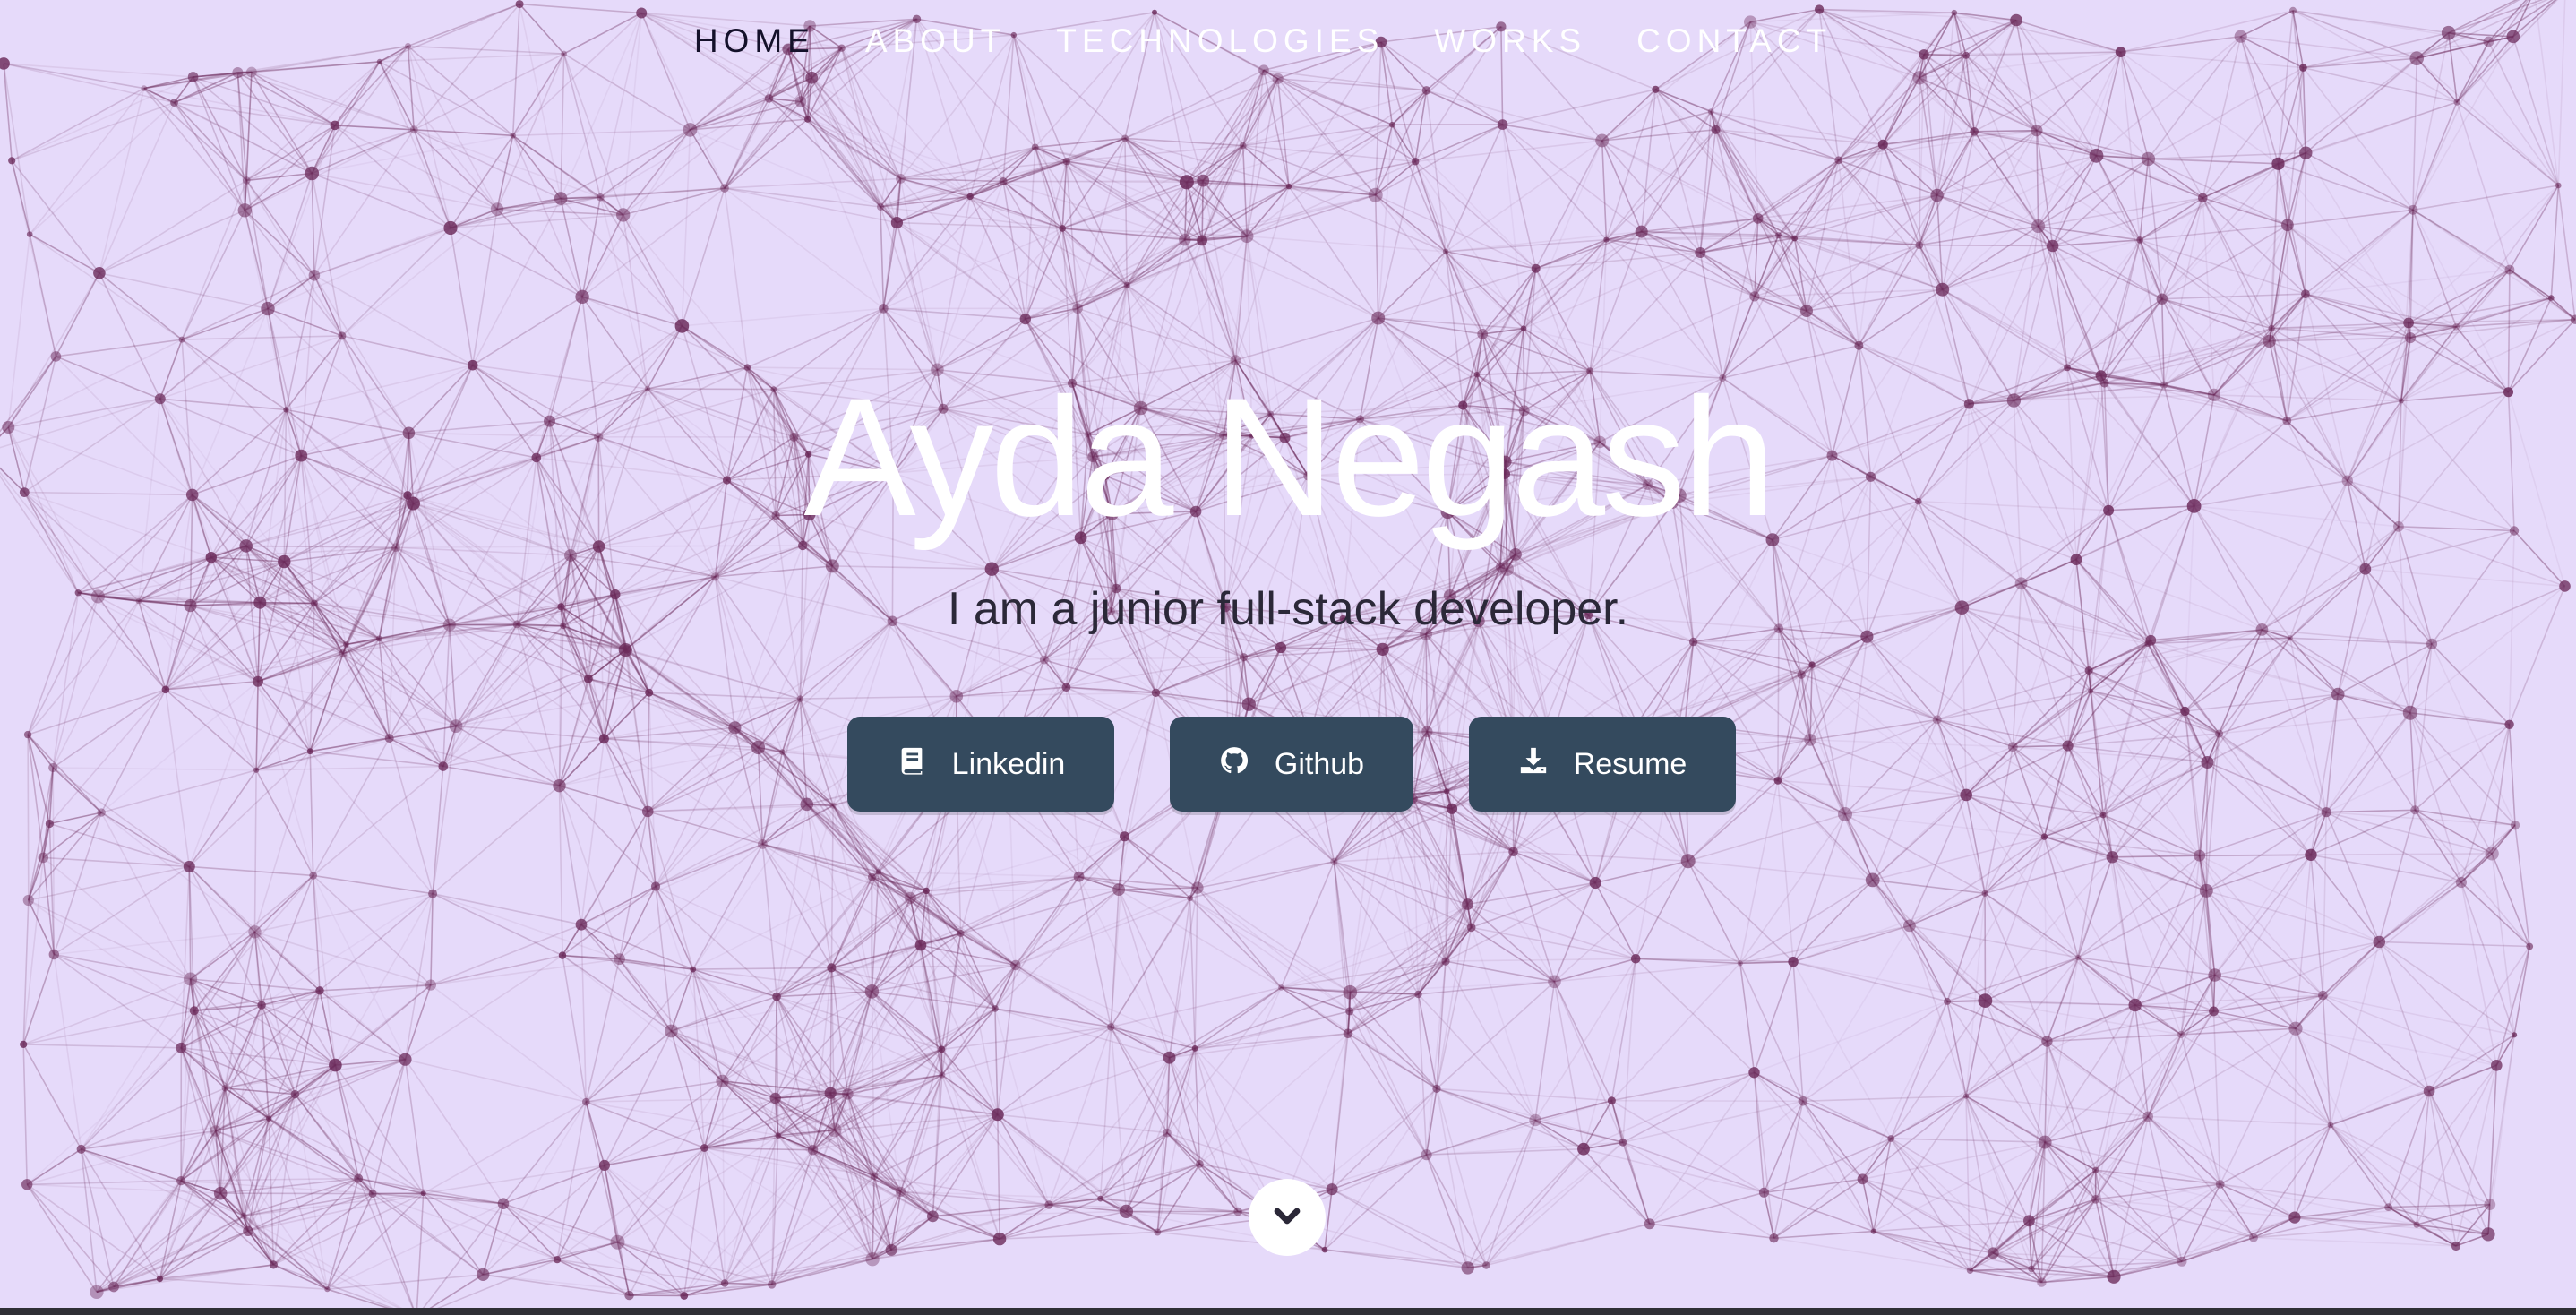 The width and height of the screenshot is (2576, 1315). I want to click on top-navigation: HOME ABOUT TECHNOLOGIES WORKS CONTACT, so click(1288, 41).